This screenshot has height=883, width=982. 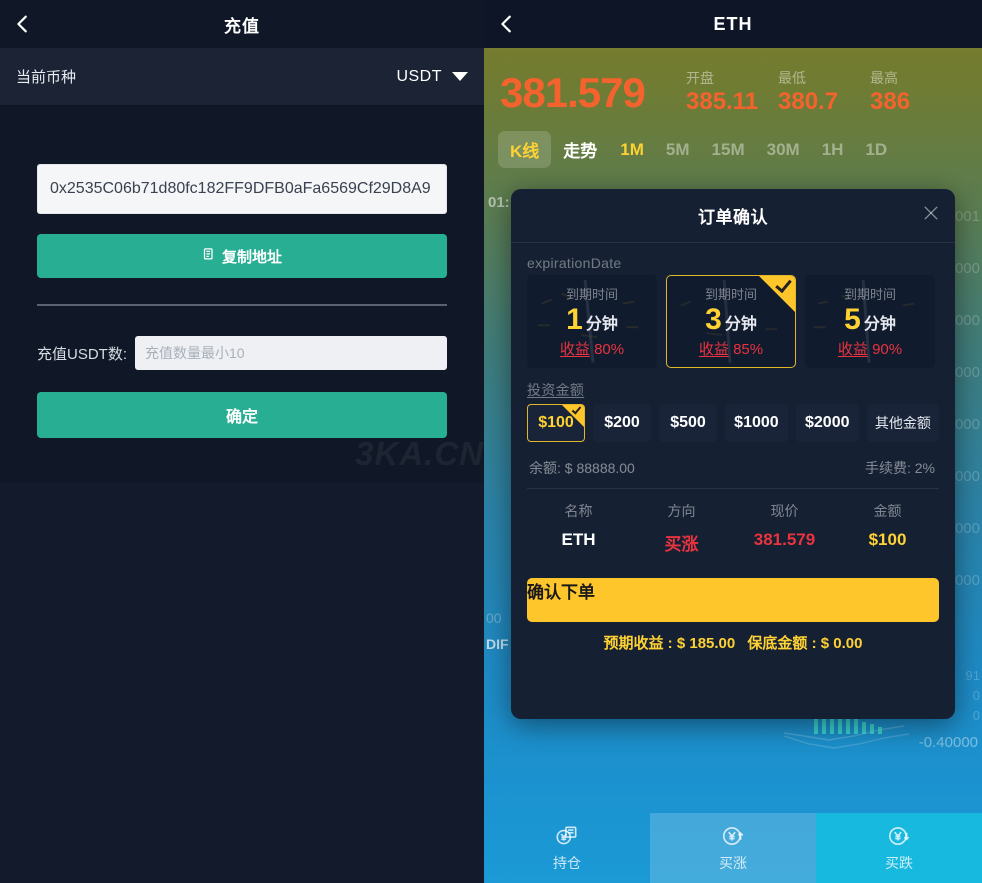 What do you see at coordinates (733, 217) in the screenshot?
I see `dialog-title: 订单确认` at bounding box center [733, 217].